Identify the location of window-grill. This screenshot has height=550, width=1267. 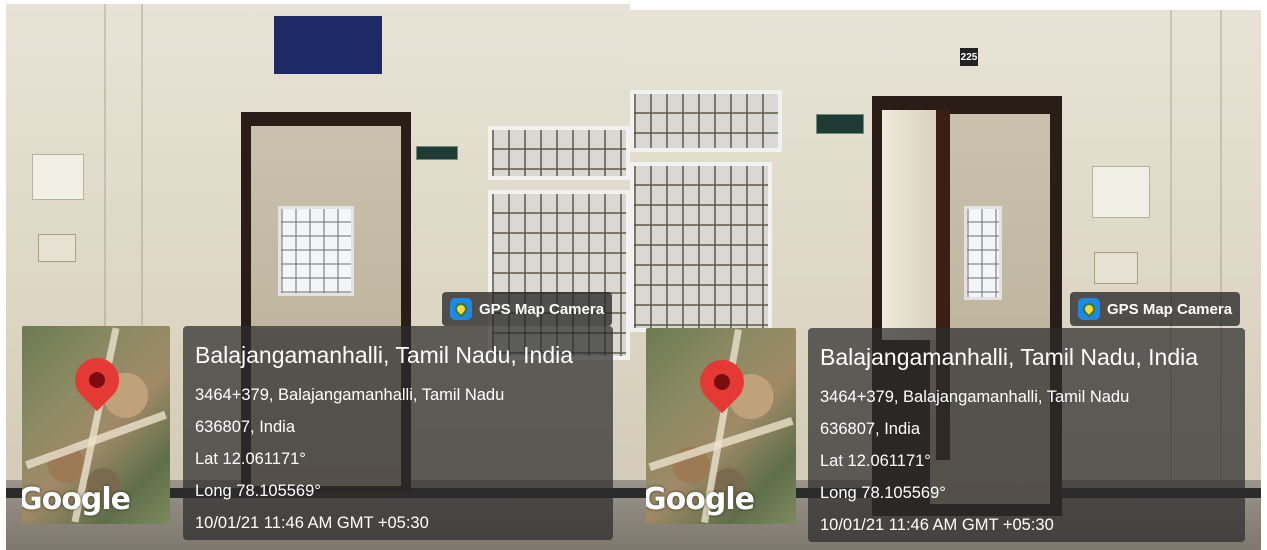
(701, 247).